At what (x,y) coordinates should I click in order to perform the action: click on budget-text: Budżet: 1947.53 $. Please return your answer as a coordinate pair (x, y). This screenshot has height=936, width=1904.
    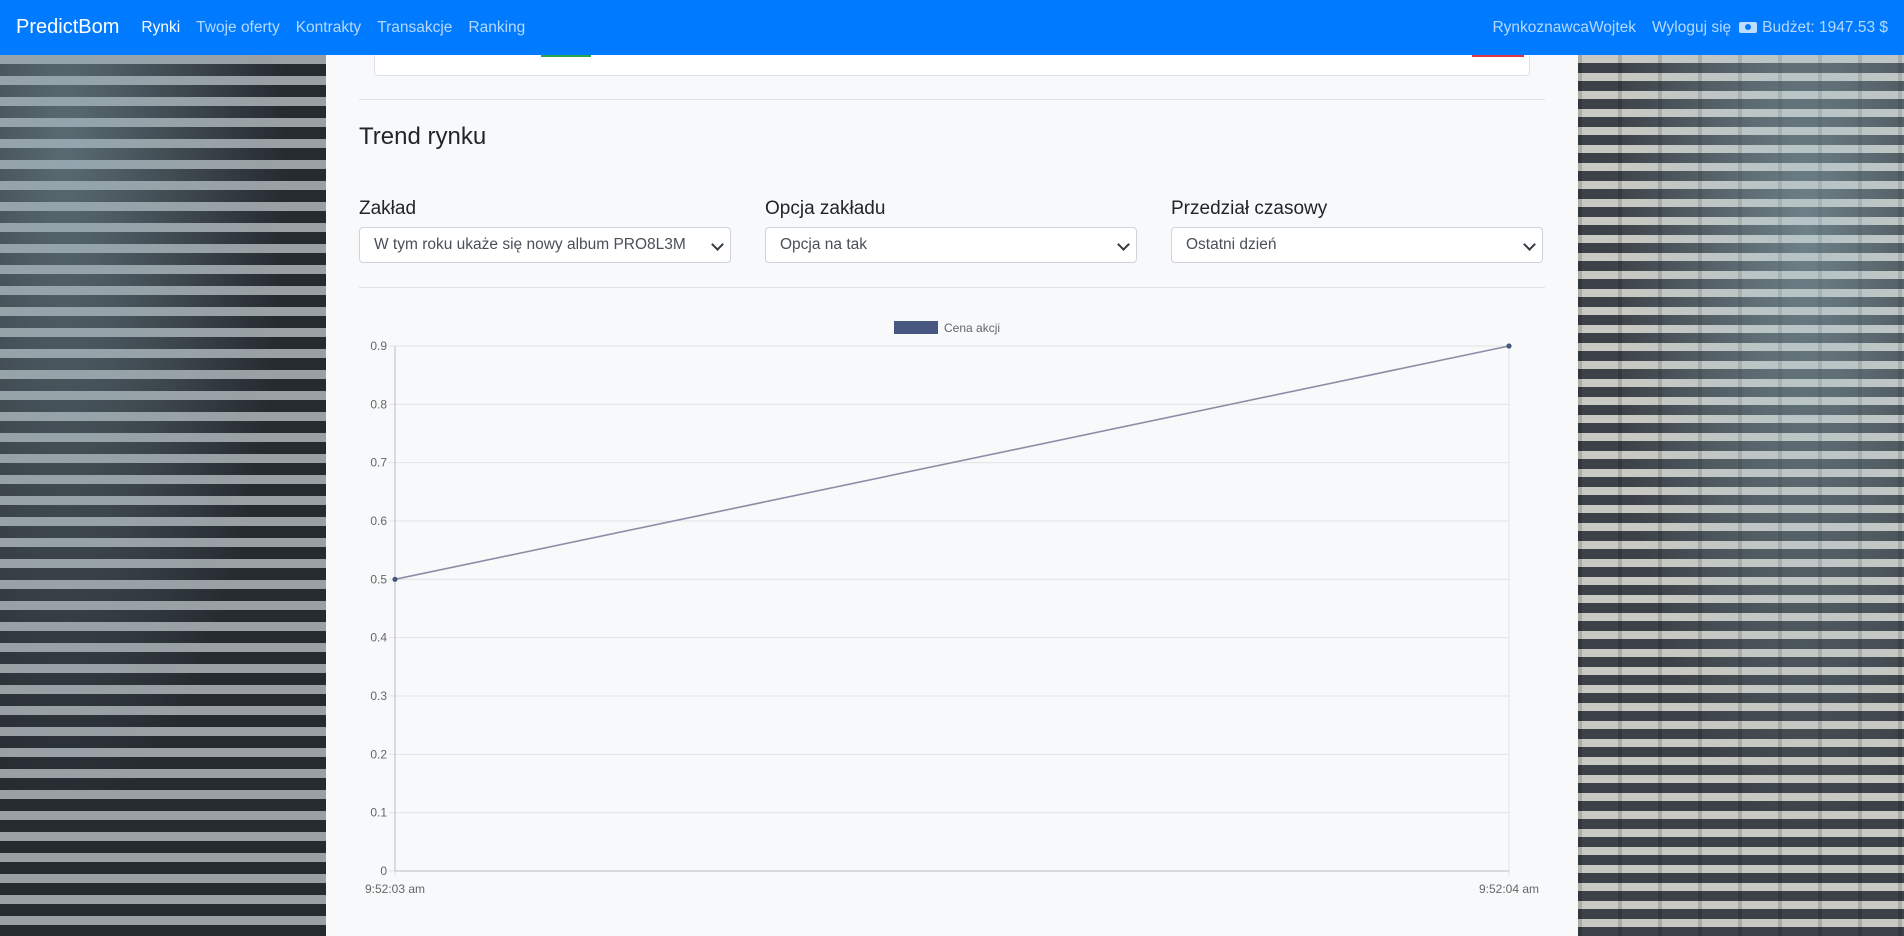
    Looking at the image, I should click on (1825, 27).